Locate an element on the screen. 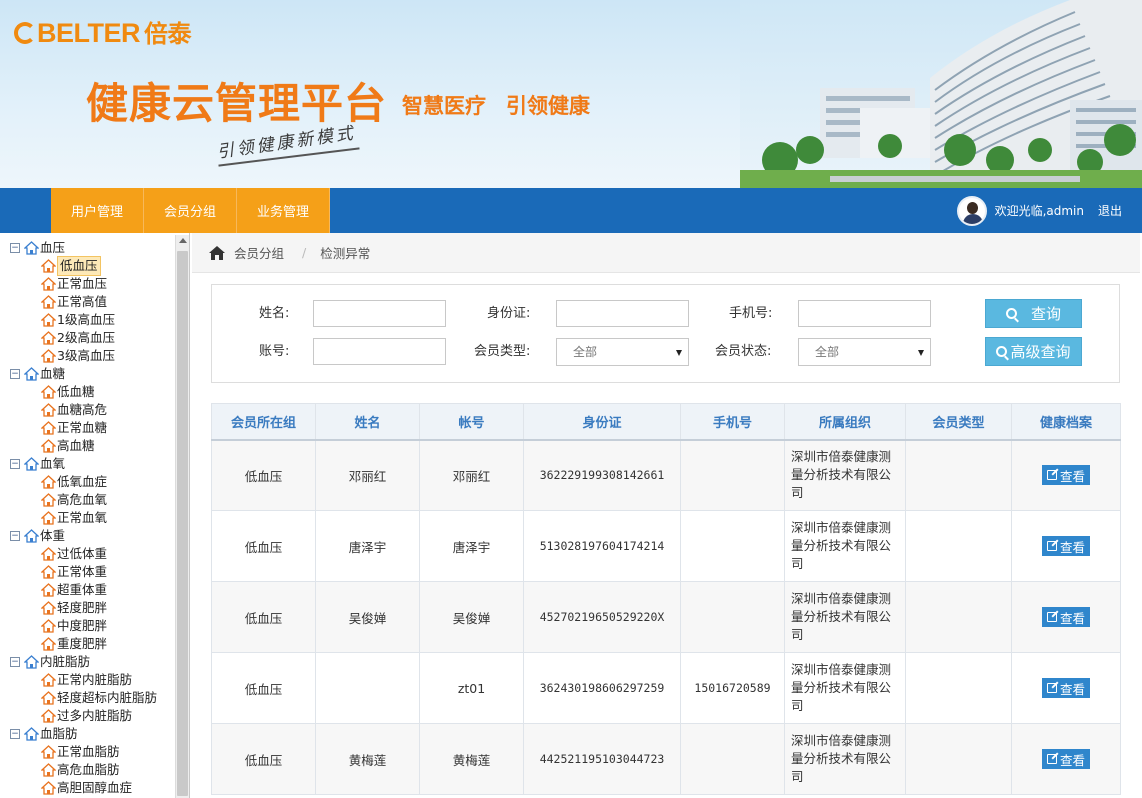 The width and height of the screenshot is (1142, 798). search-icon is located at coordinates (1011, 313).